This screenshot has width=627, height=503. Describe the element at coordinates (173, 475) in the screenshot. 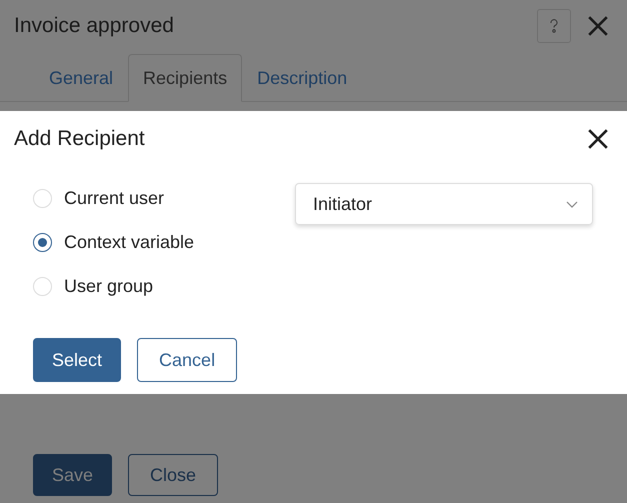

I see `secondary-button: Close` at that location.